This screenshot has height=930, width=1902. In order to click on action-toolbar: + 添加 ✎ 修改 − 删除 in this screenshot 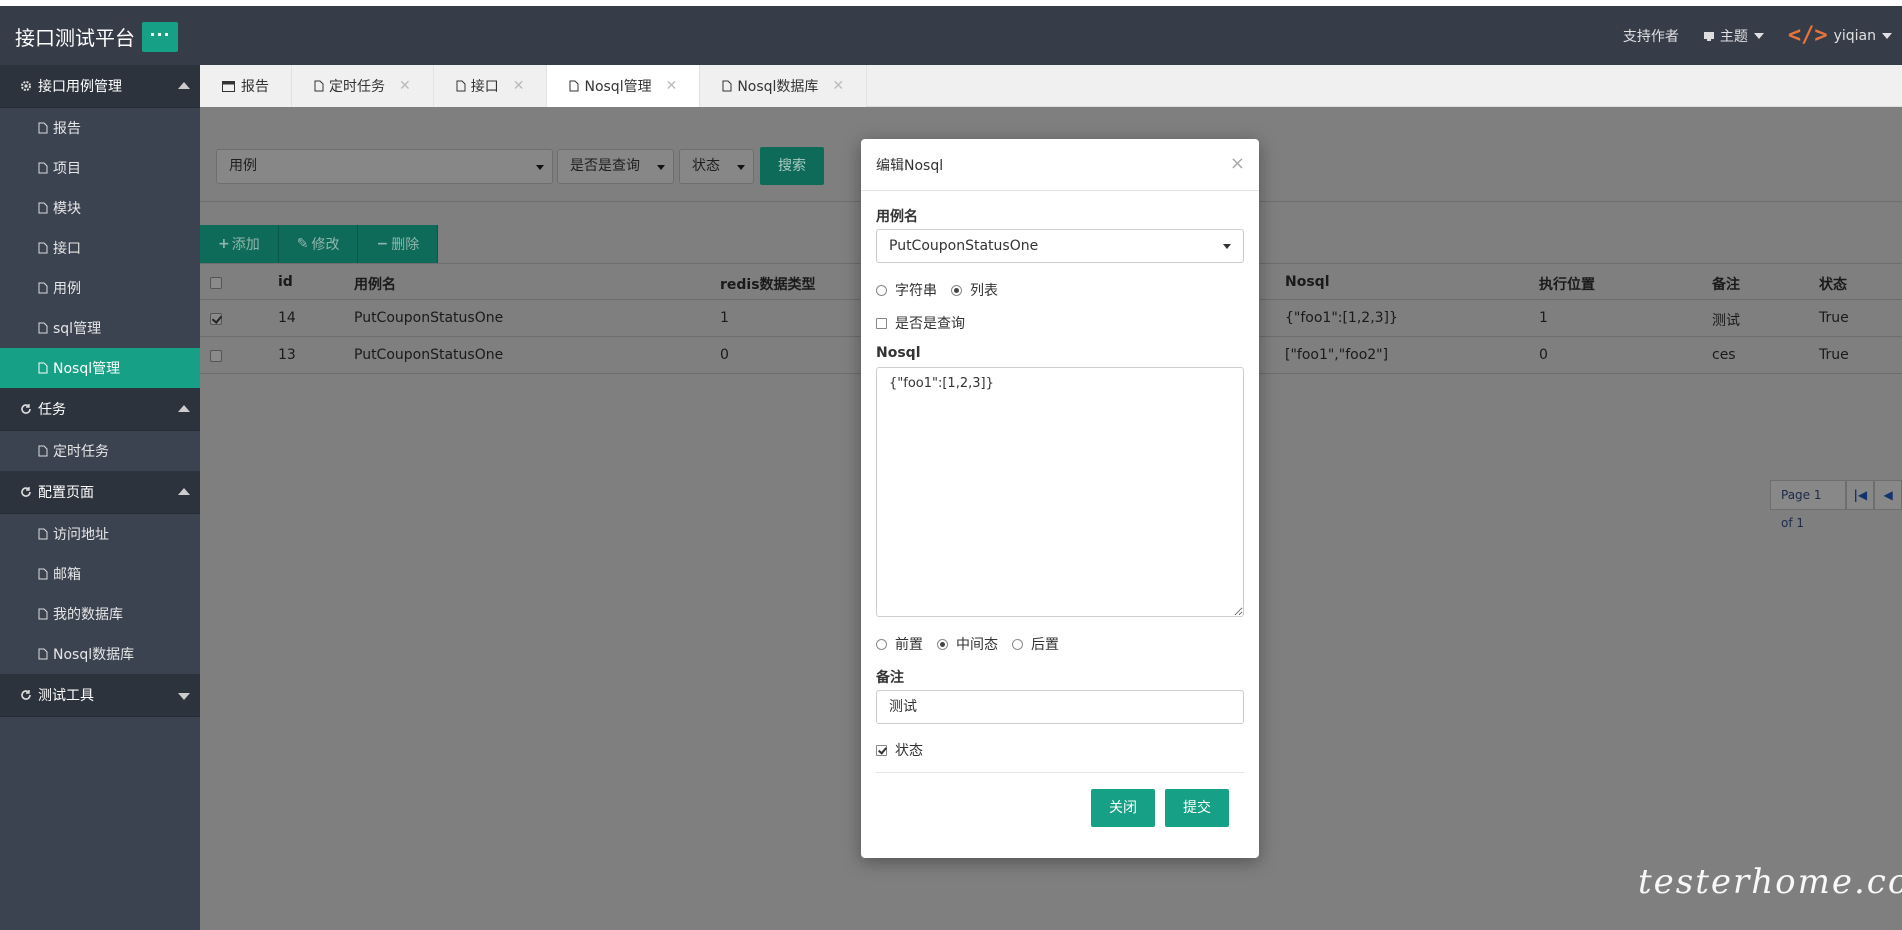, I will do `click(319, 244)`.